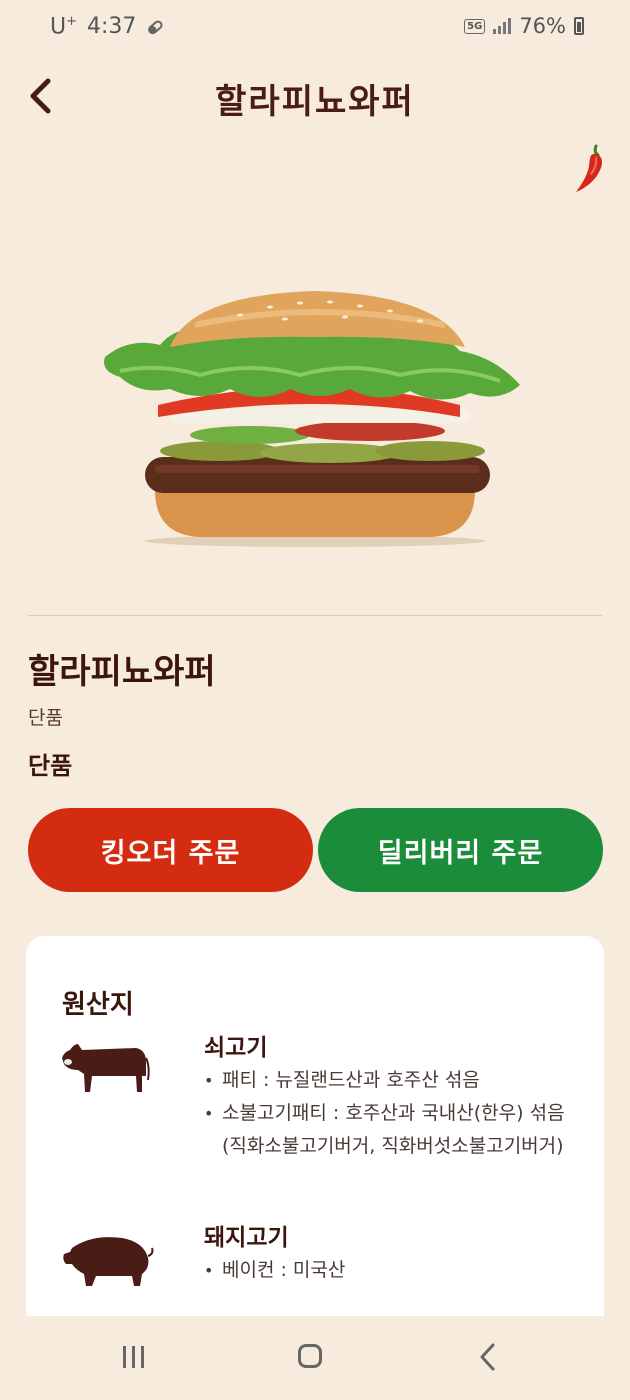  What do you see at coordinates (236, 1048) in the screenshot?
I see `origin-section-name: 쇠고기` at bounding box center [236, 1048].